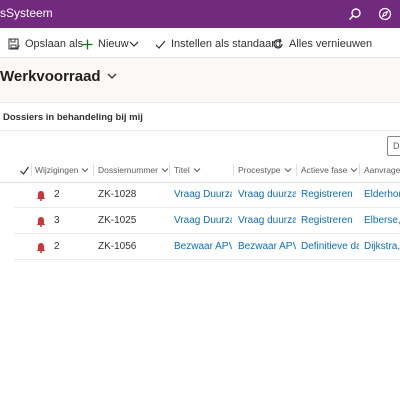 The width and height of the screenshot is (400, 400). What do you see at coordinates (117, 246) in the screenshot?
I see `cell-dossiernummer: ZK-1056` at bounding box center [117, 246].